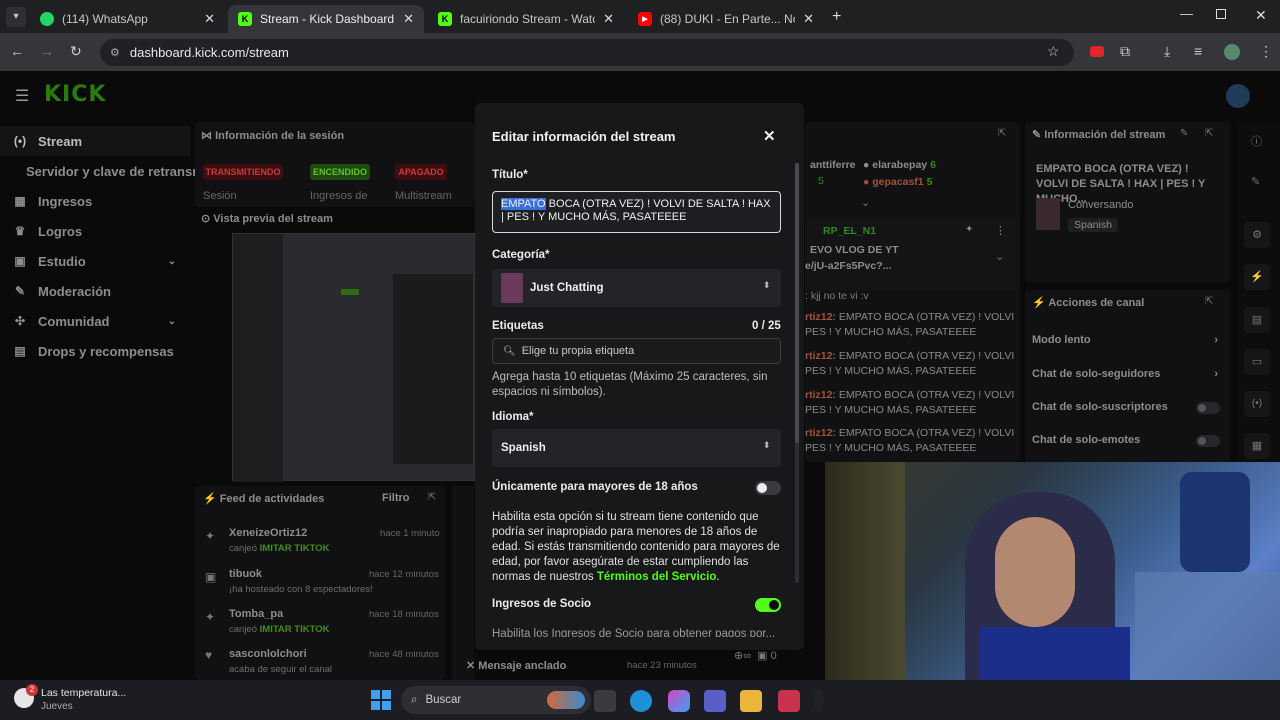 Image resolution: width=1280 pixels, height=720 pixels. I want to click on minimize-icon: —, so click(1186, 13).